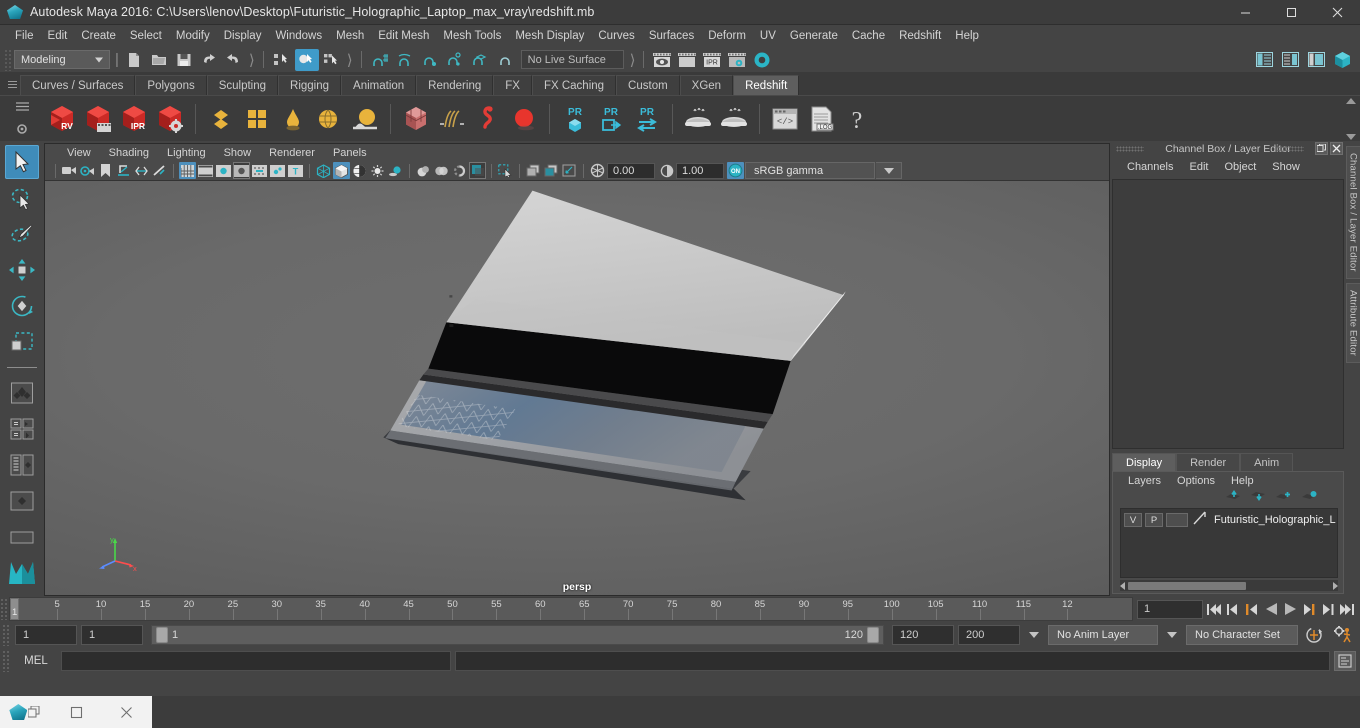 This screenshot has width=1360, height=728. Describe the element at coordinates (889, 170) in the screenshot. I see `color-management-chevron-down-icon` at that location.